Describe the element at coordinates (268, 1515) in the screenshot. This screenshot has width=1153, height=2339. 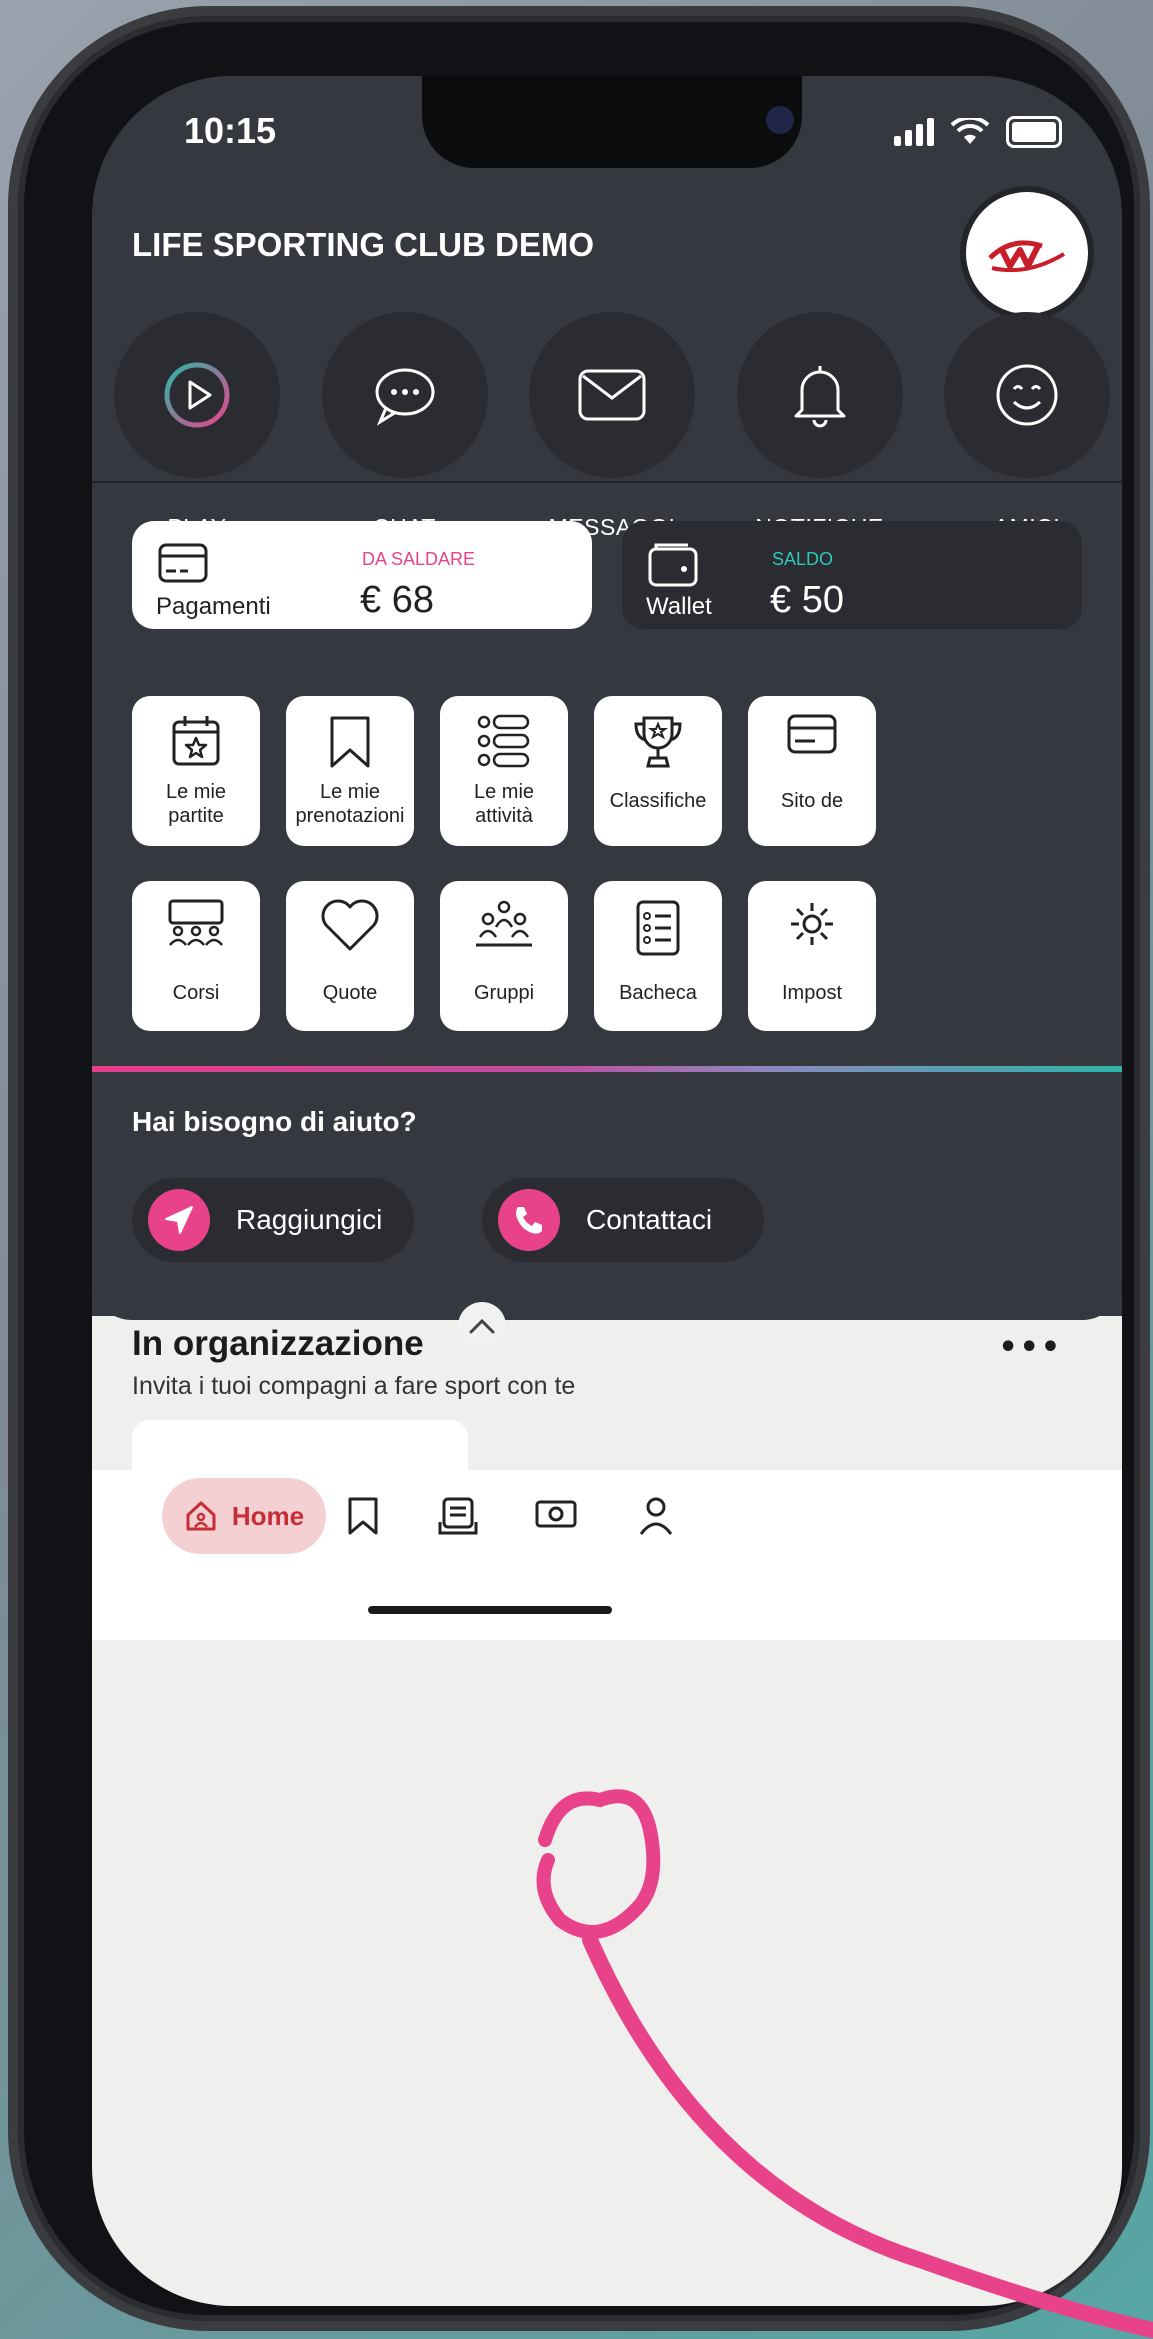
I see `nav-home-label: Home` at that location.